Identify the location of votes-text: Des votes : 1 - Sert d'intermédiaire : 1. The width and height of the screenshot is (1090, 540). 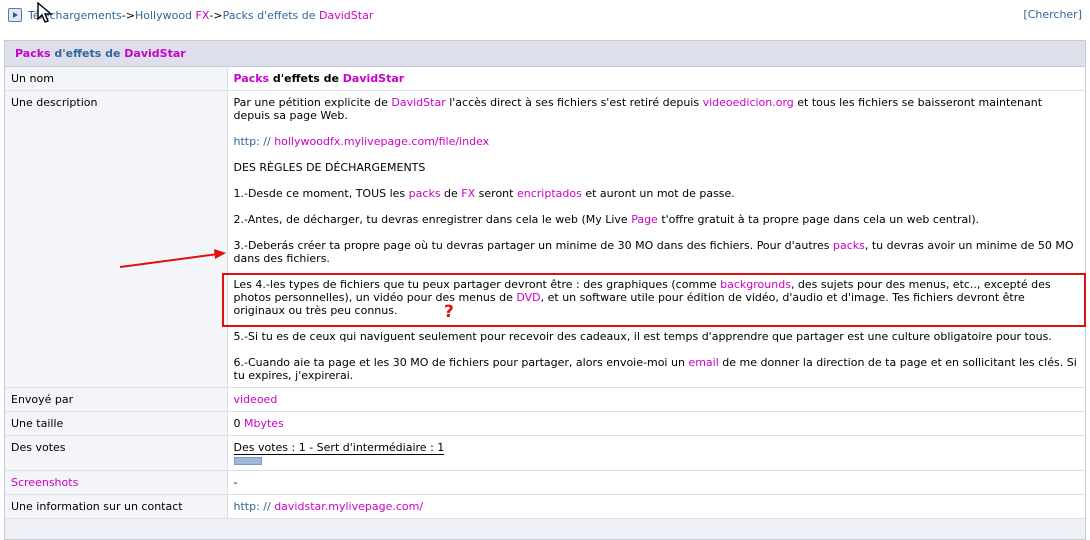
(339, 448).